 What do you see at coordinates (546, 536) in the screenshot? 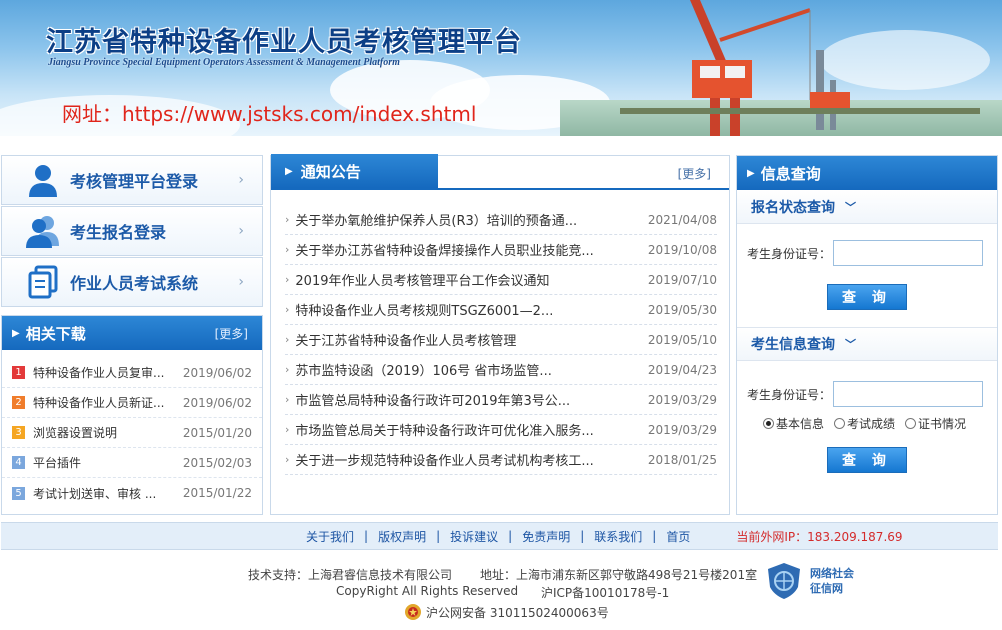
I see `footer-link-disclaimer: 免责声明` at bounding box center [546, 536].